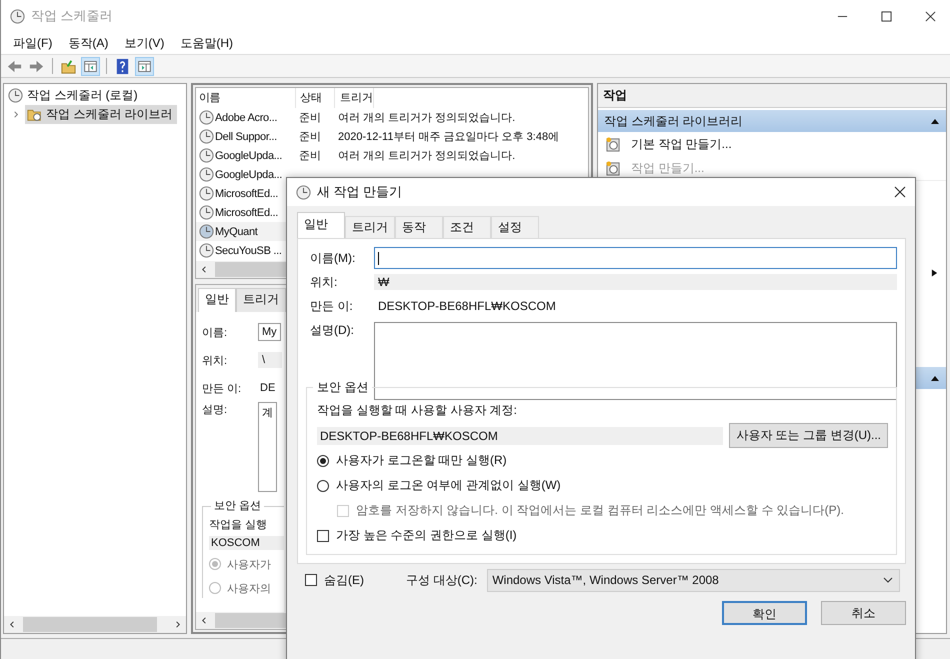 This screenshot has width=950, height=659. Describe the element at coordinates (332, 330) in the screenshot. I see `field-label: 설명(D):` at that location.